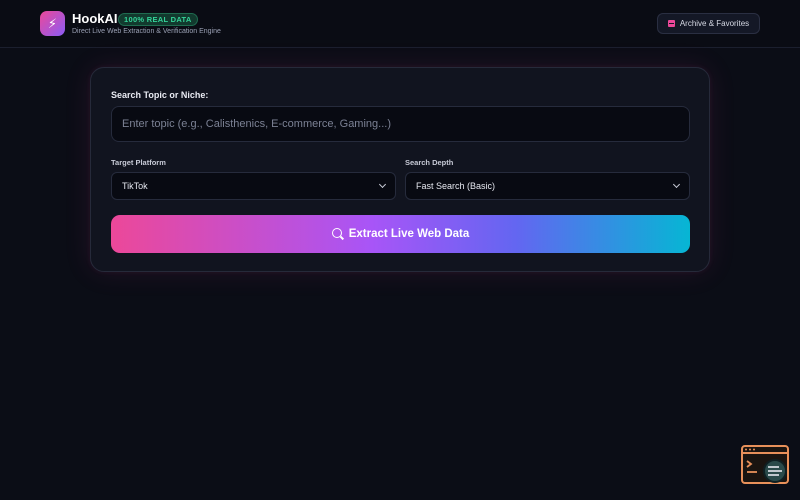 This screenshot has width=800, height=500. Describe the element at coordinates (158, 19) in the screenshot. I see `real-data-badge: 100% REAL DATA` at that location.